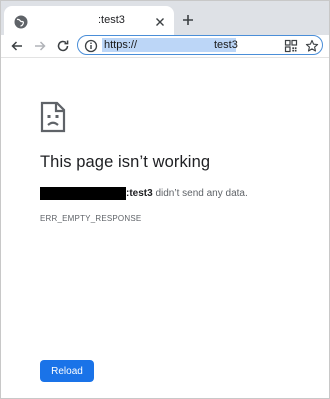 The height and width of the screenshot is (399, 330). What do you see at coordinates (40, 46) in the screenshot?
I see `forward-arrow-icon` at bounding box center [40, 46].